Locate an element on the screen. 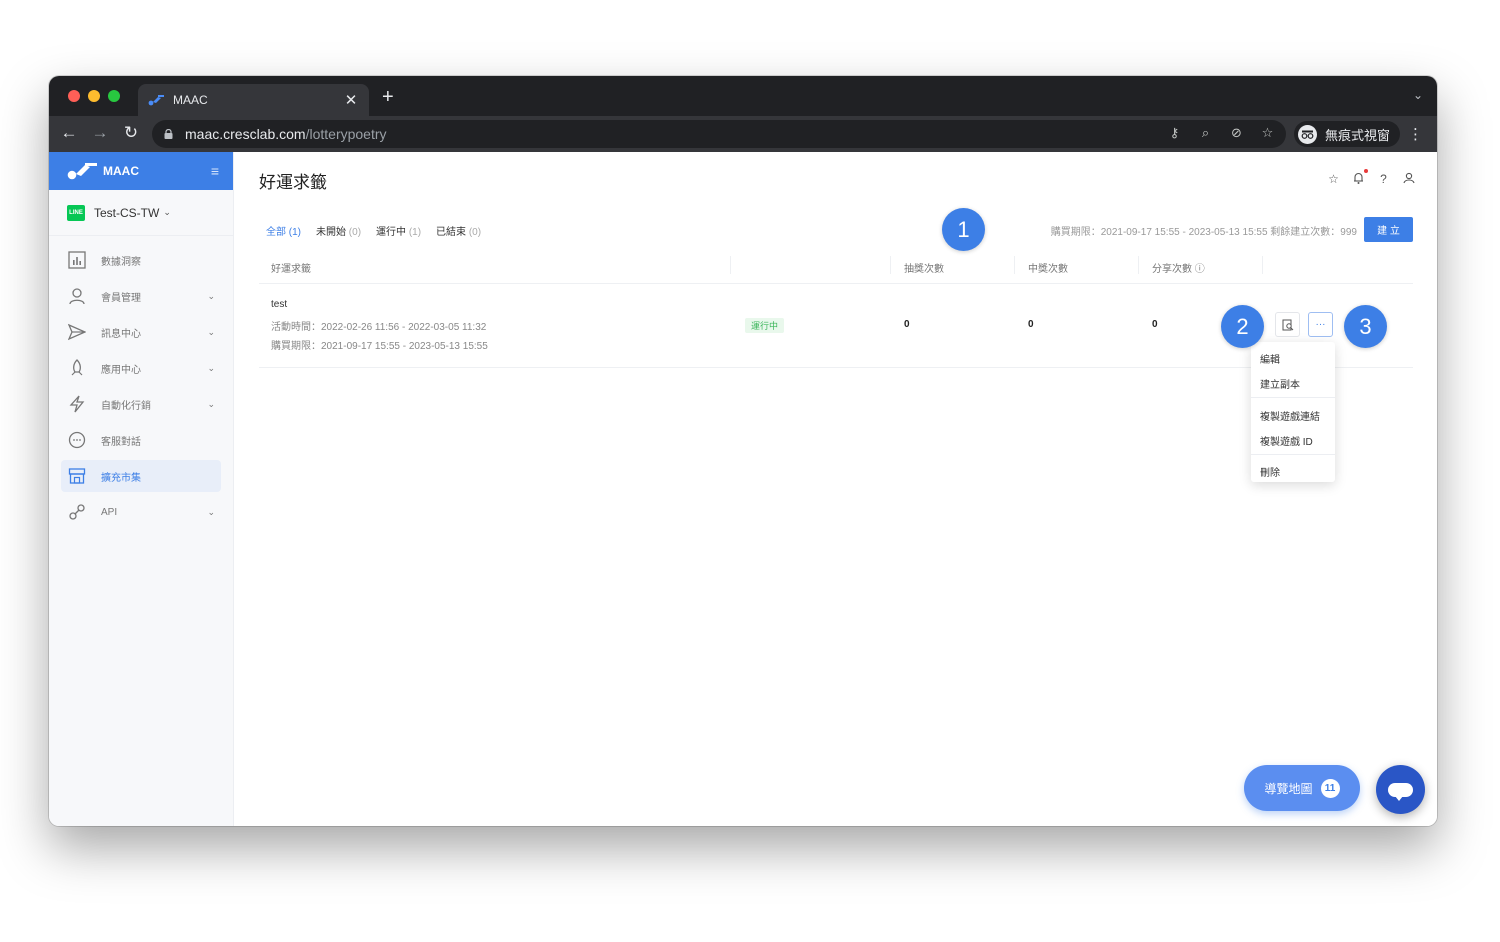 This screenshot has height=942, width=1500. tab-close-icon: ✕ is located at coordinates (351, 100).